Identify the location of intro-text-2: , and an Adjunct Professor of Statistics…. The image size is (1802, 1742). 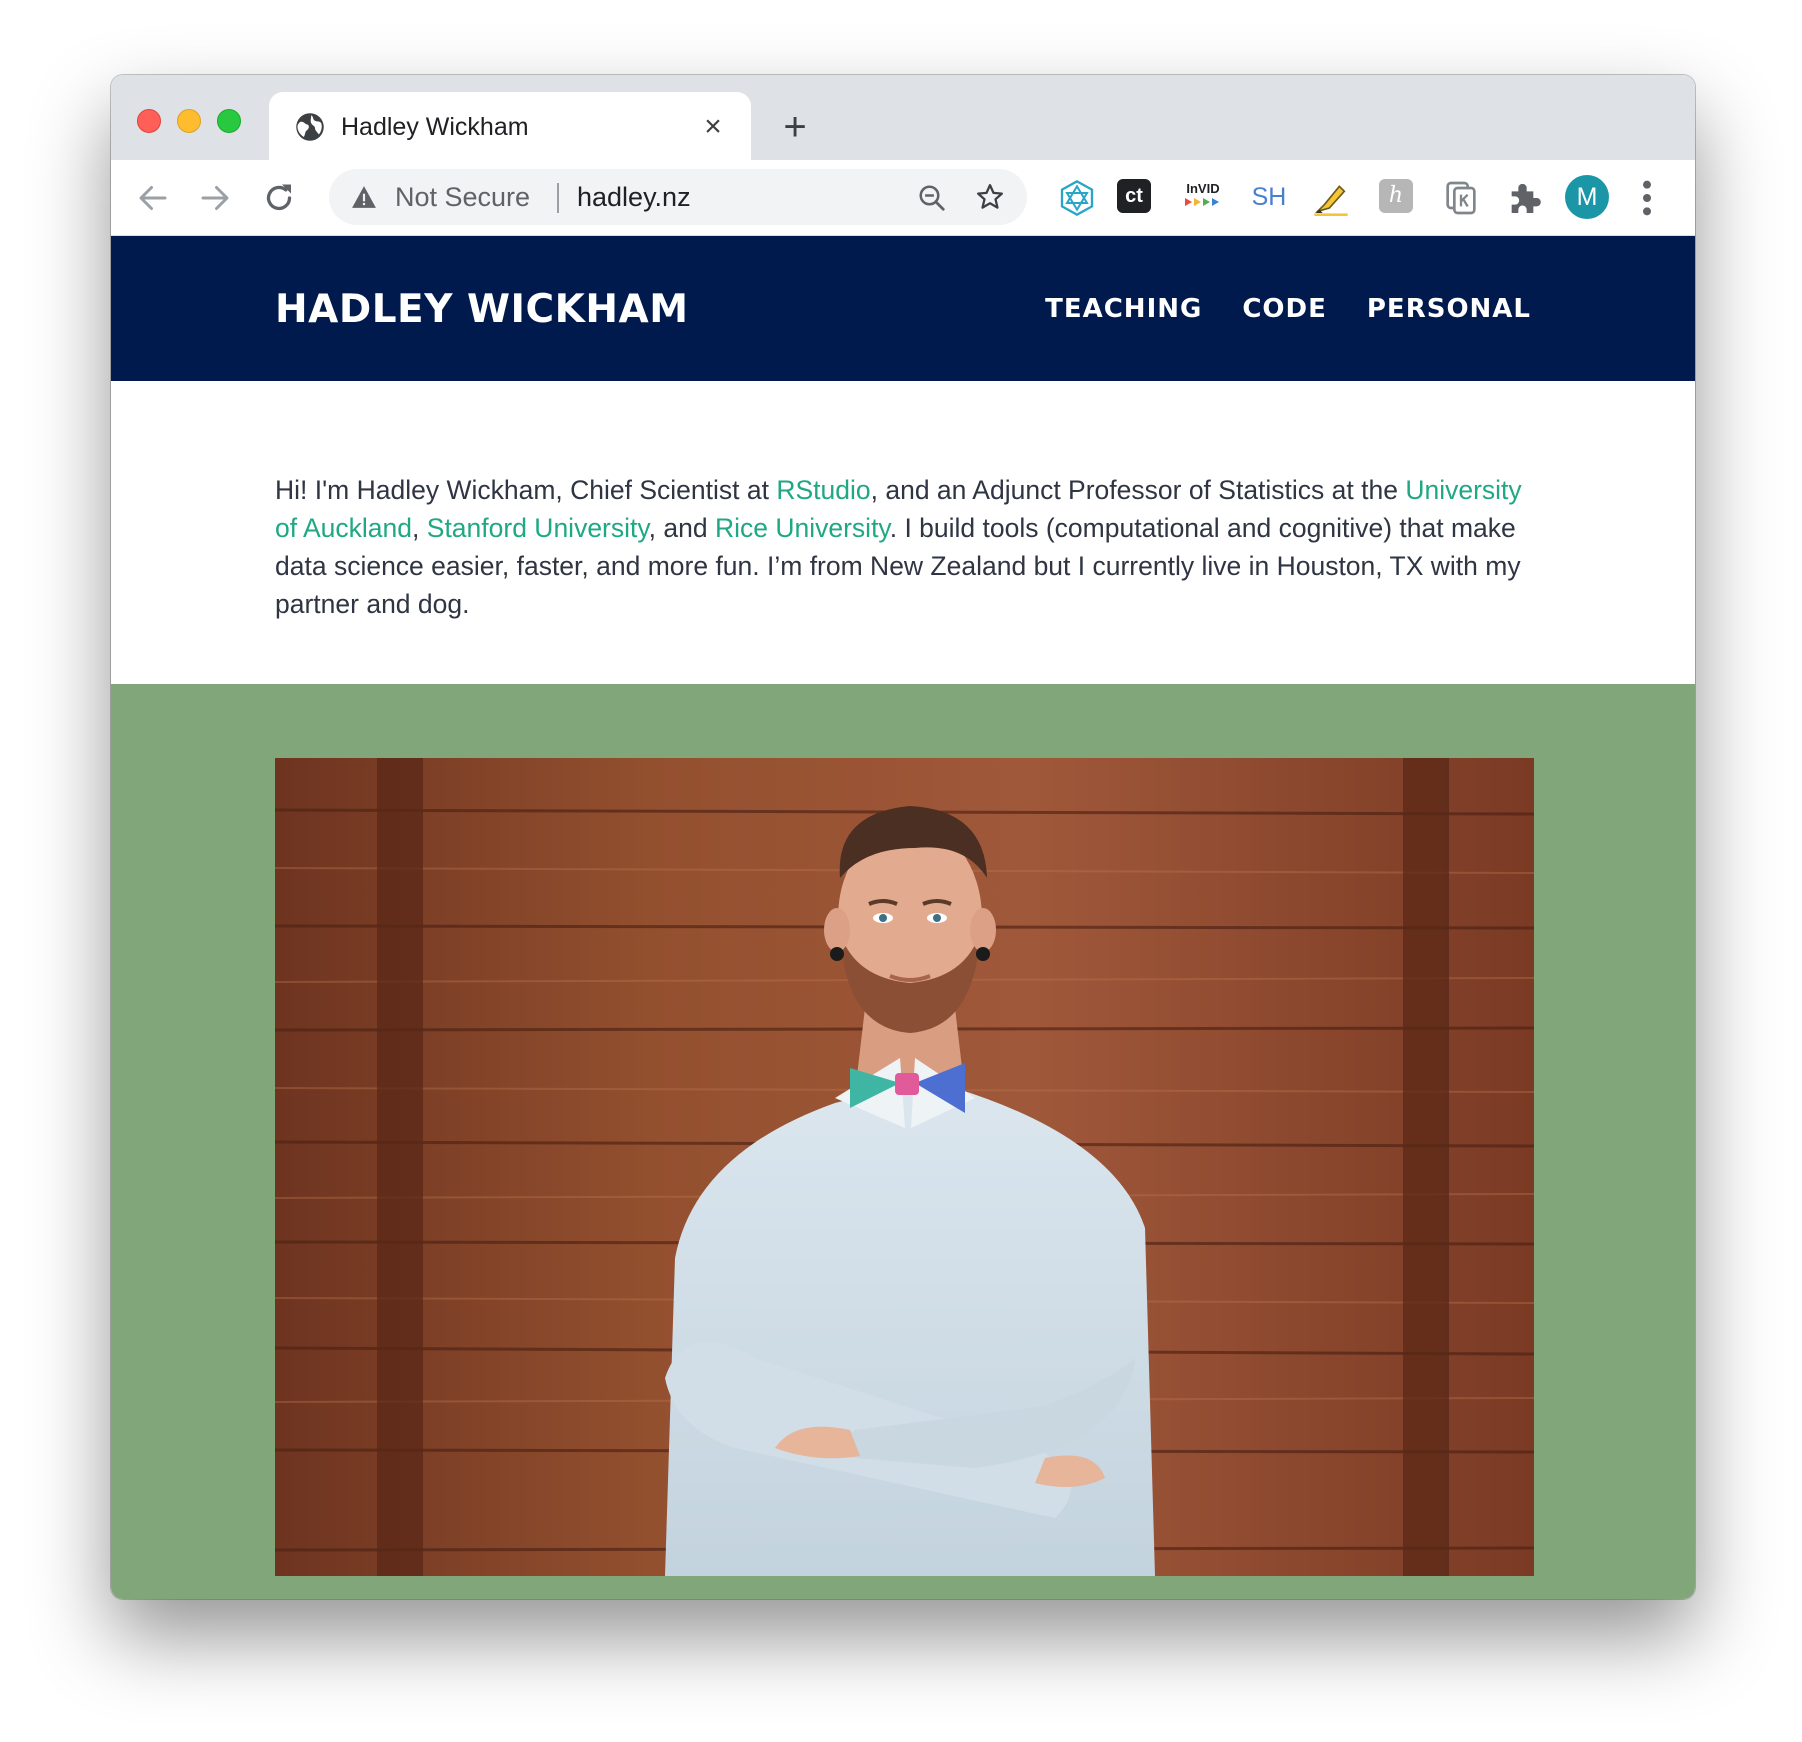
(1138, 489).